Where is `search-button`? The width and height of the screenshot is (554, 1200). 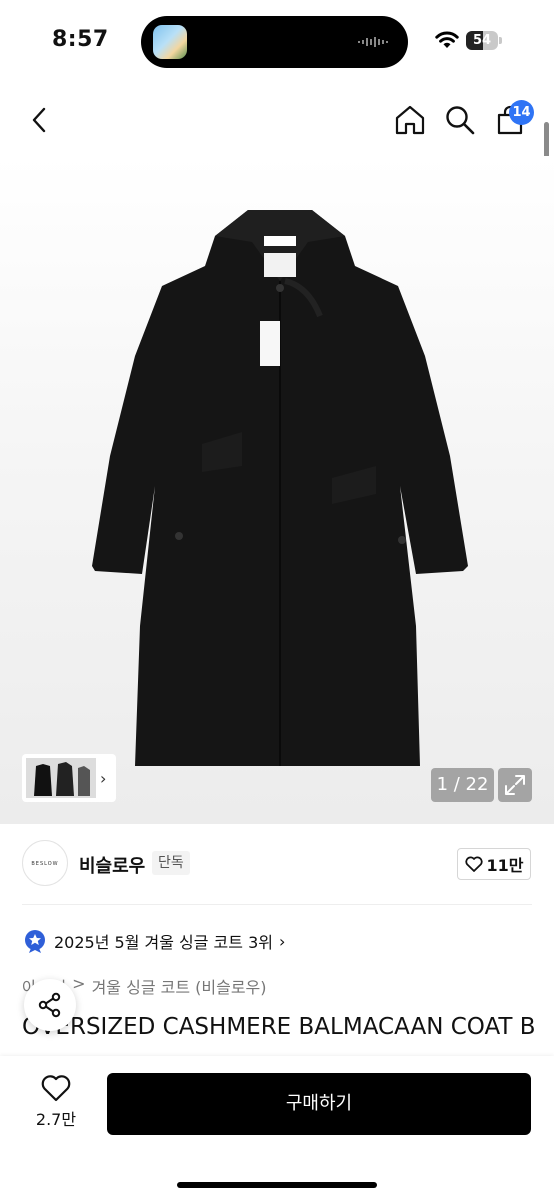 search-button is located at coordinates (460, 120).